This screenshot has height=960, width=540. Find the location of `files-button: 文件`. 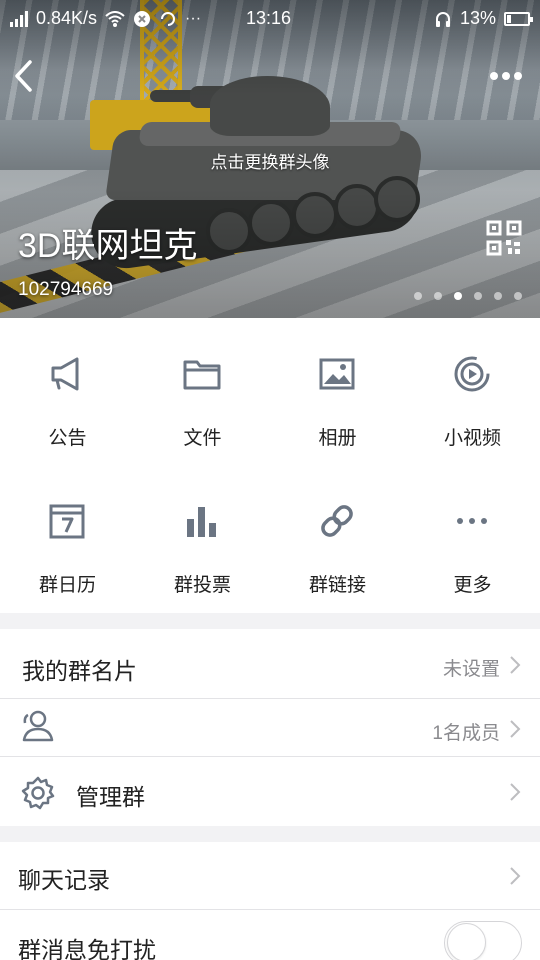

files-button: 文件 is located at coordinates (202, 391).